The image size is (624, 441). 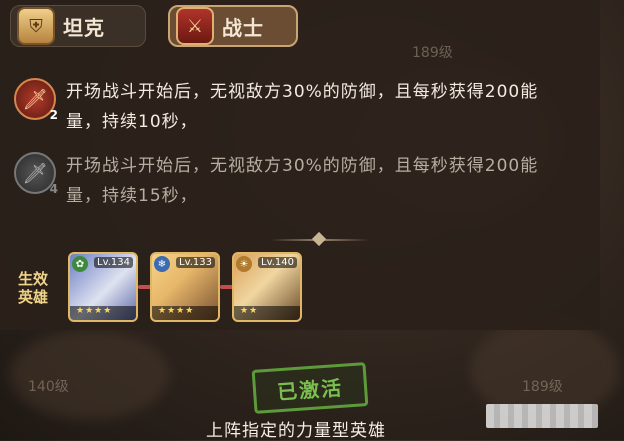 What do you see at coordinates (36, 100) in the screenshot?
I see `sword-skill-icon: 🗡 2` at bounding box center [36, 100].